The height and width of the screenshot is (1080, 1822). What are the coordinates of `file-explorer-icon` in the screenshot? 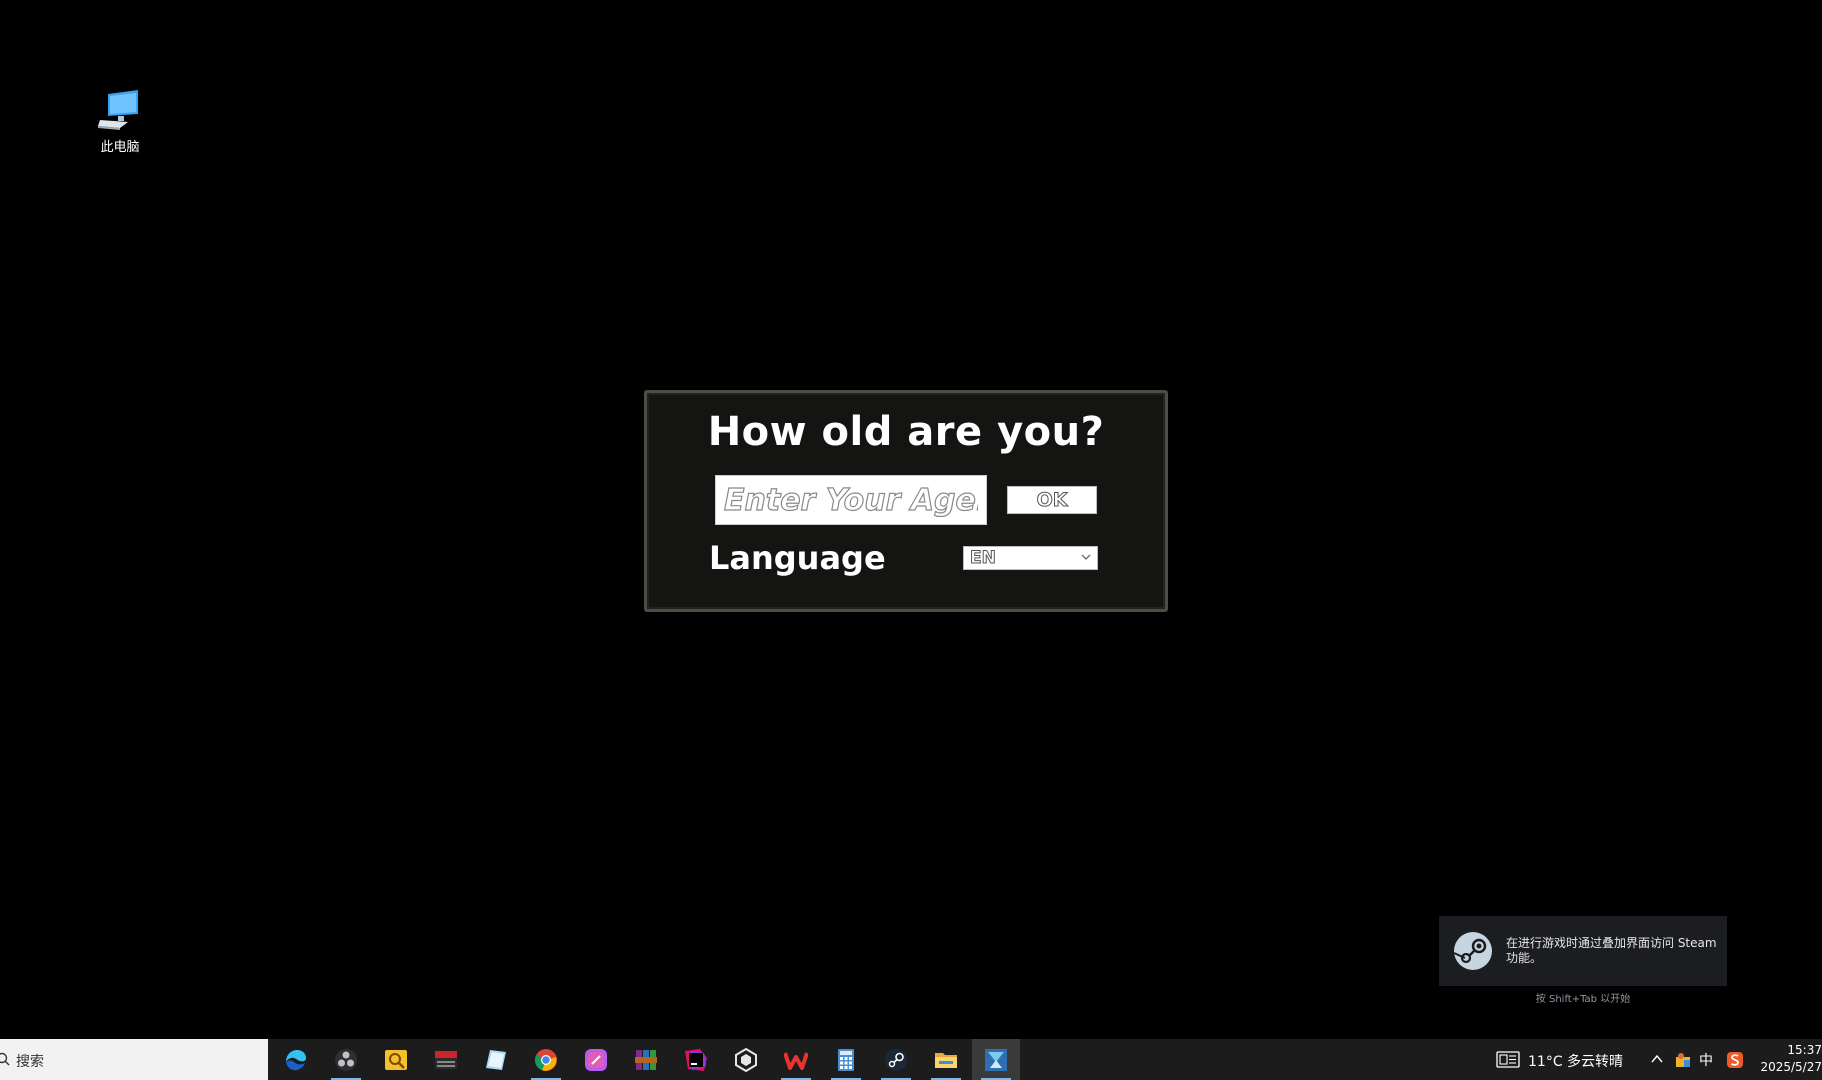 It's located at (946, 1060).